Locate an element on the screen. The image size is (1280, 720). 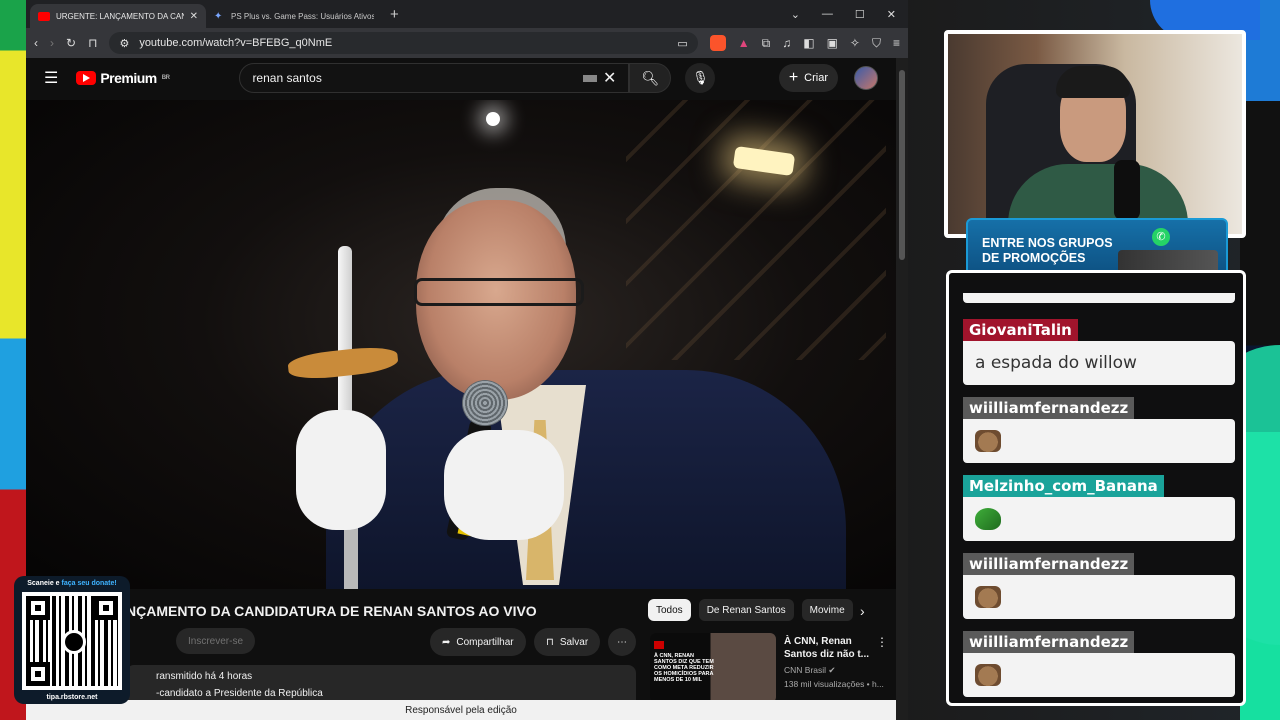
more-icon: ⋯ is located at coordinates (622, 642).